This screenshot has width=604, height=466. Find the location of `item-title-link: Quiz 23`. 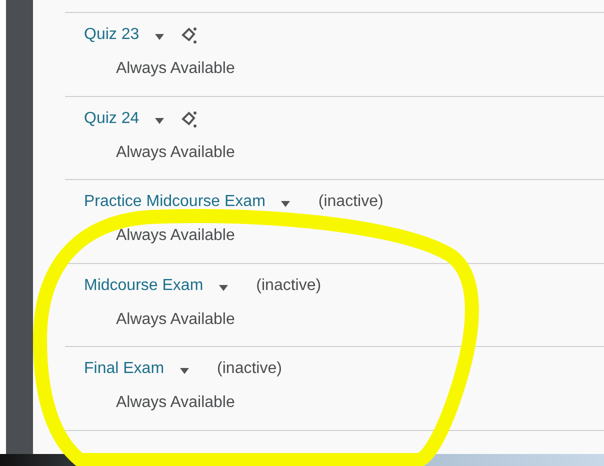

item-title-link: Quiz 23 is located at coordinates (112, 35).